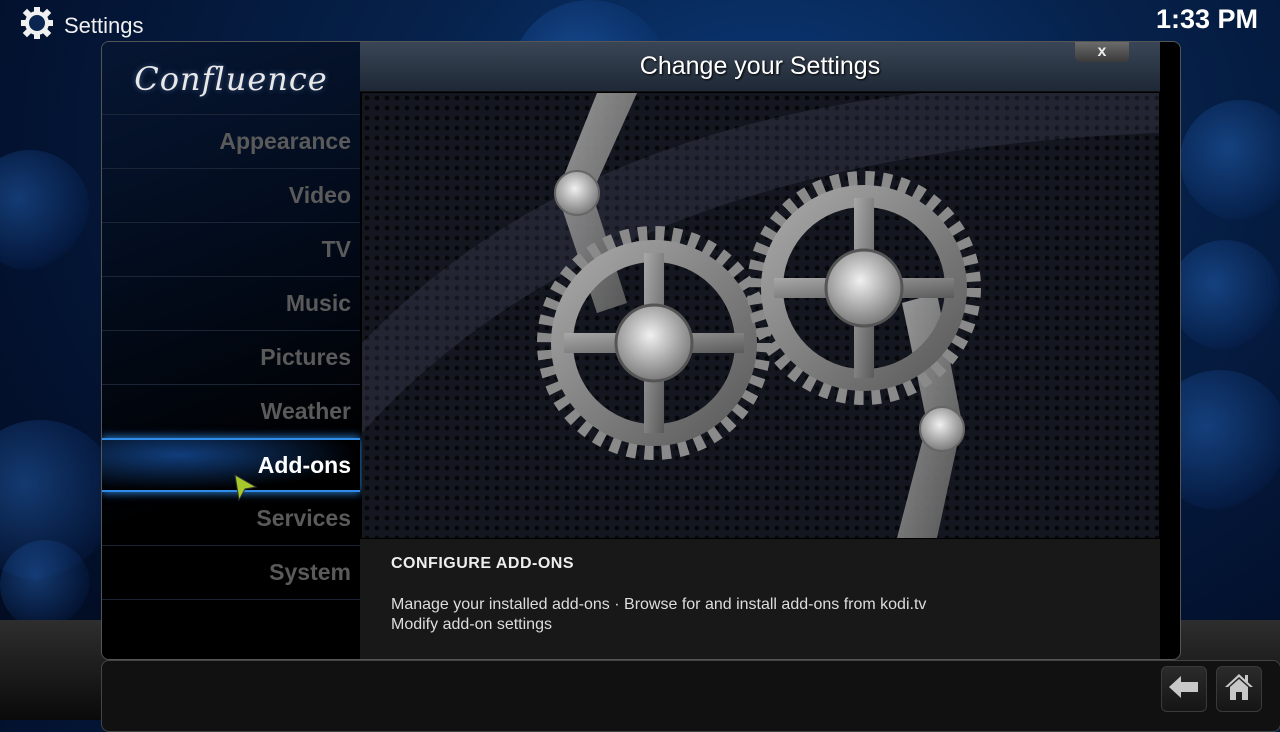 The width and height of the screenshot is (1280, 732). Describe the element at coordinates (690, 696) in the screenshot. I see `lower-panel` at that location.